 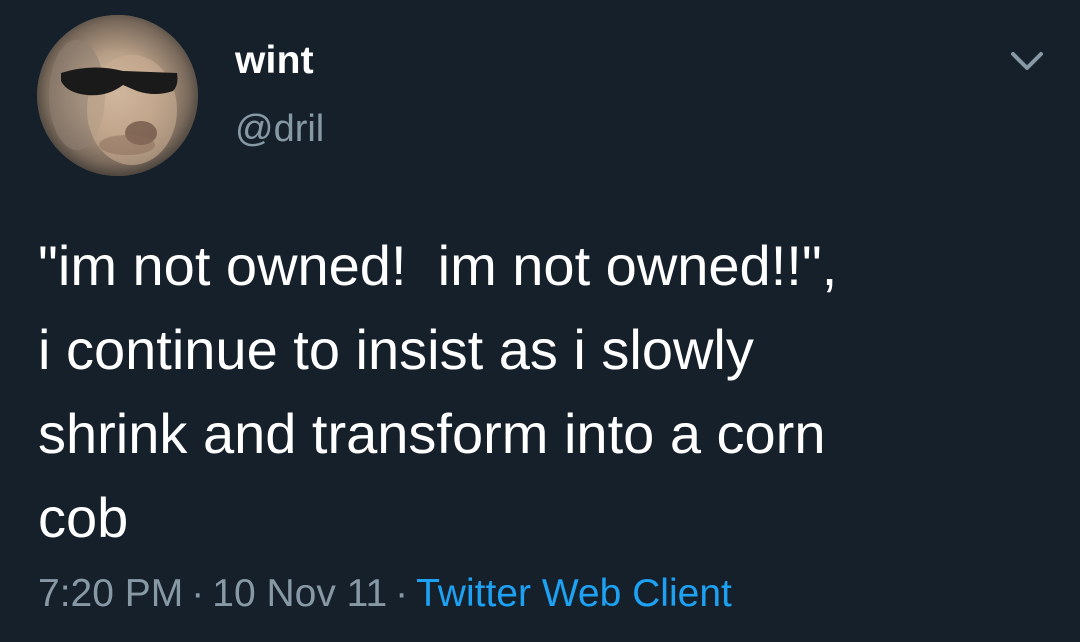 I want to click on display-name: wint, so click(x=279, y=61).